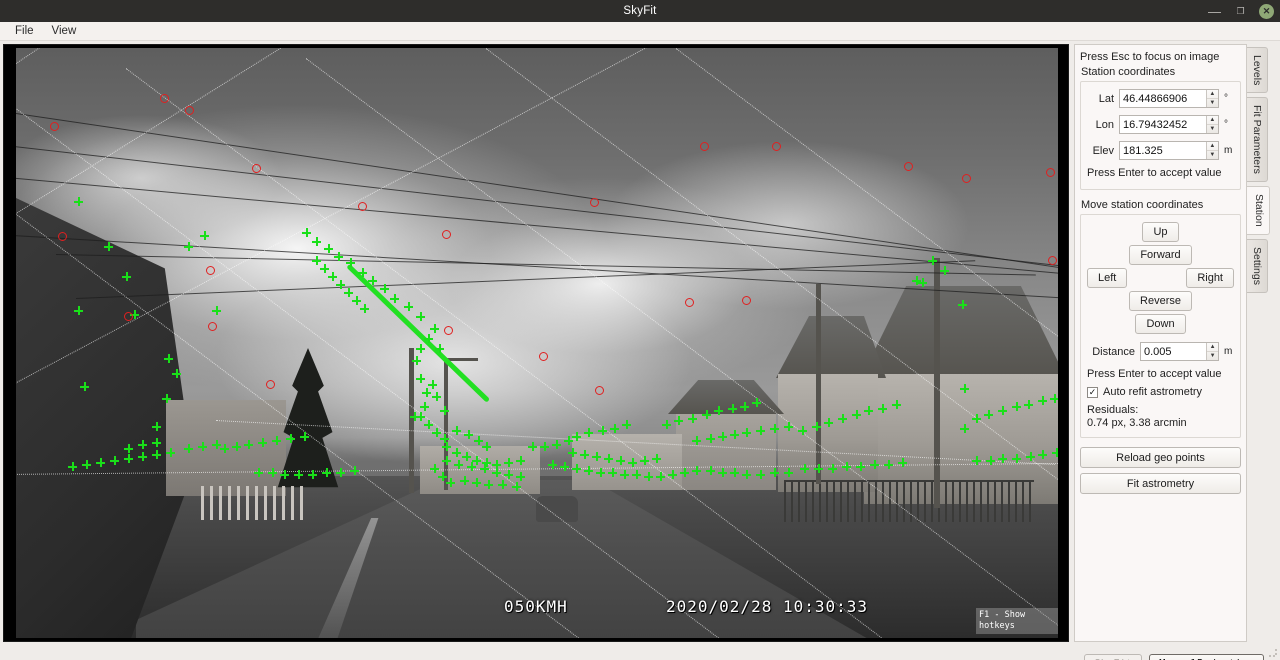 The image size is (1280, 660). What do you see at coordinates (1160, 324) in the screenshot?
I see `move-down-button: Down` at bounding box center [1160, 324].